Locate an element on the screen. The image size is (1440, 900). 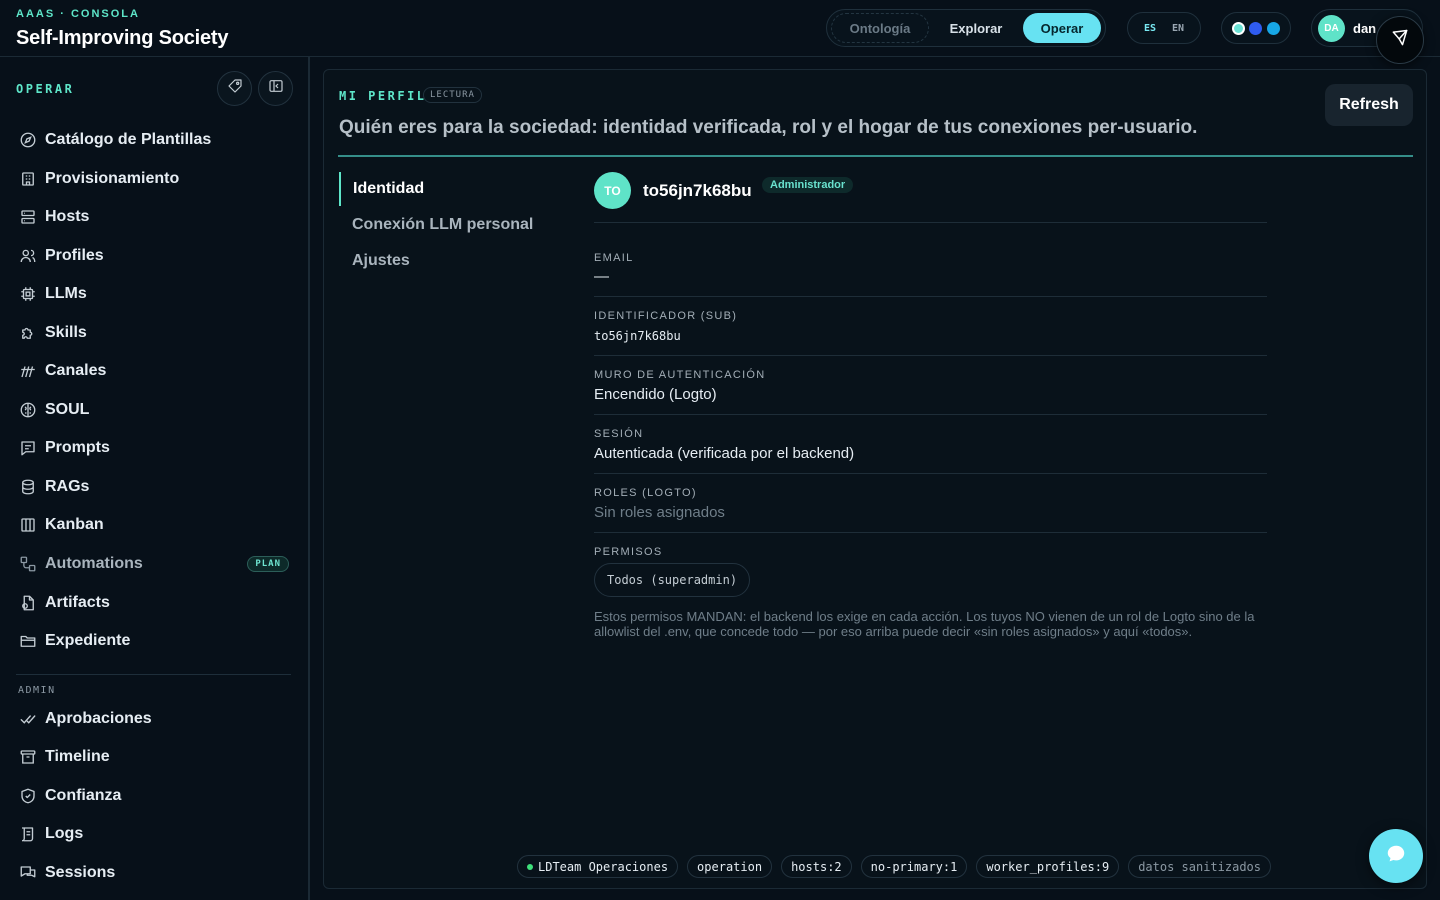
auth-wall-label: MURO DE AUTENTICACIÓN is located at coordinates (680, 375).